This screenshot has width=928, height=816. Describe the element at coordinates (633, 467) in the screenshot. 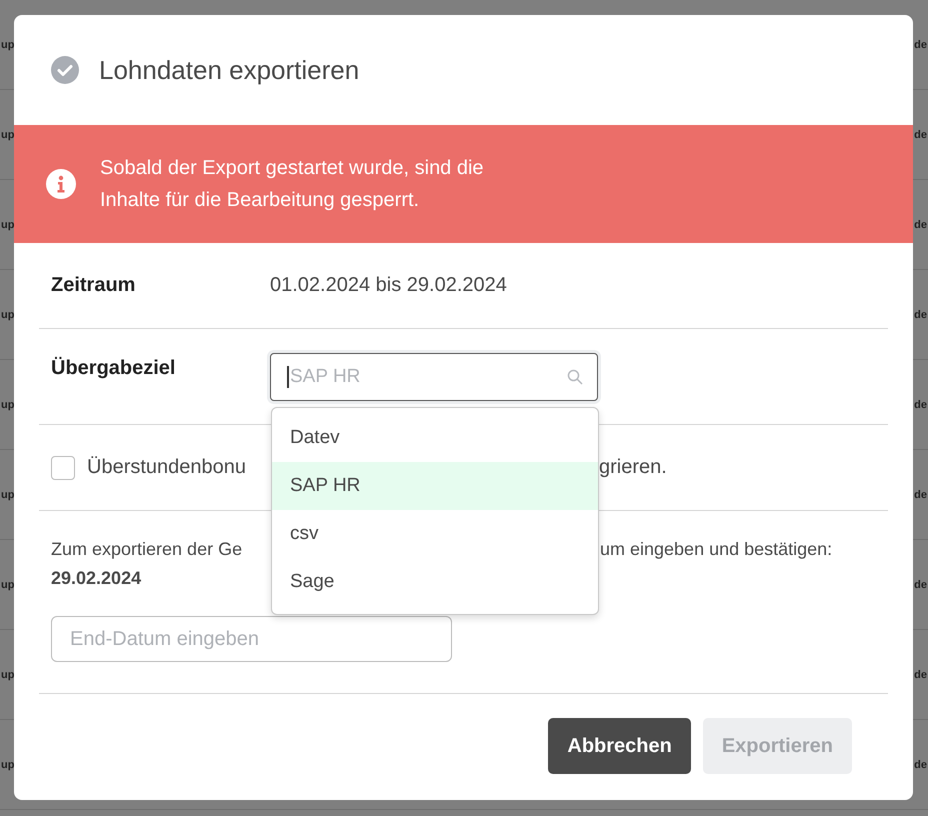

I see `checkbox-label: grieren.` at that location.